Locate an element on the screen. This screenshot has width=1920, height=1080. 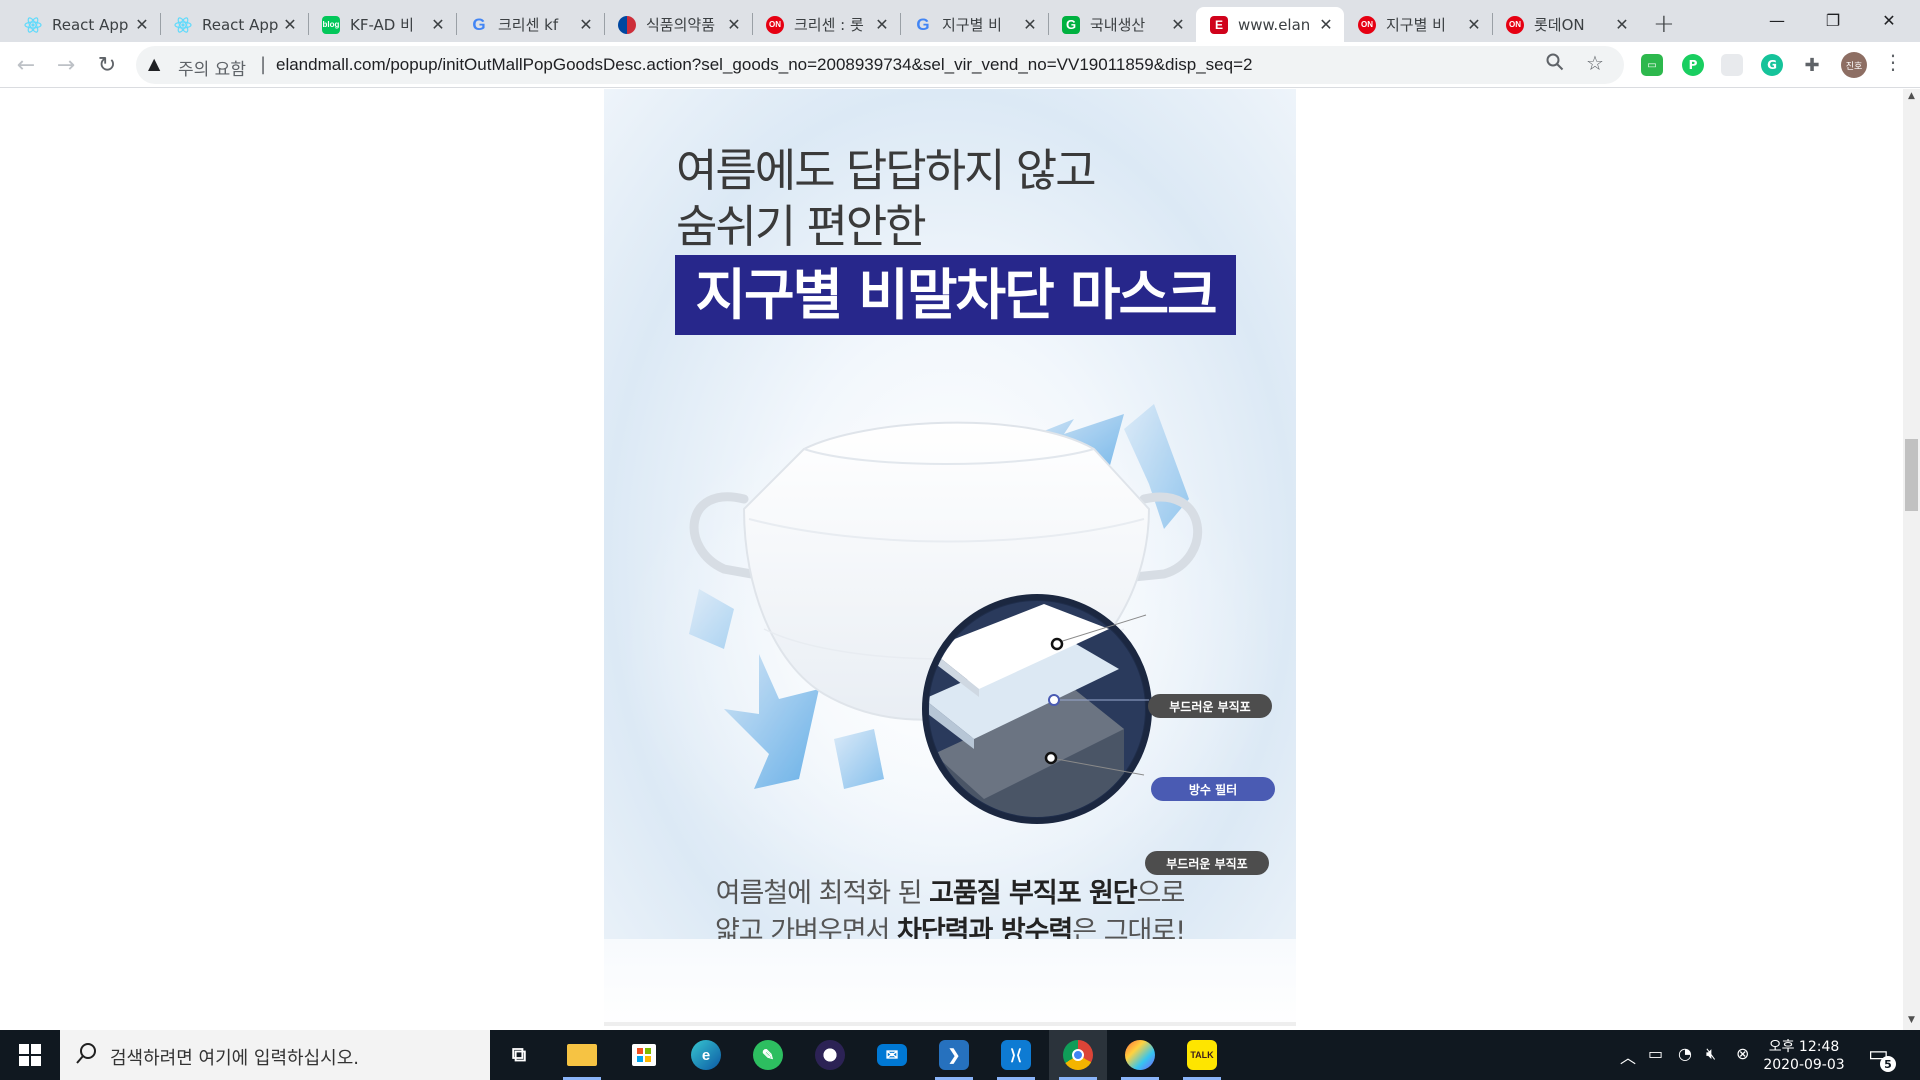
scrollbar-thumb is located at coordinates (1911, 475).